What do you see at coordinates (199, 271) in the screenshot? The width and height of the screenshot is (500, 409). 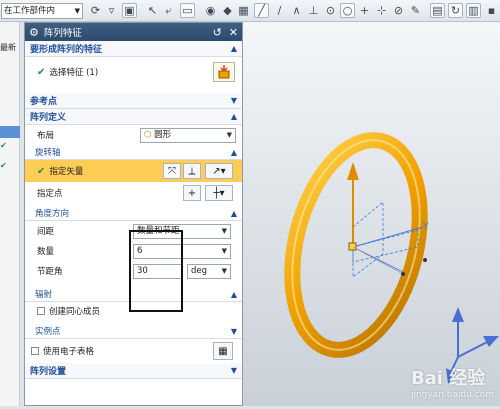 I see `pitch-unit-value: deg` at bounding box center [199, 271].